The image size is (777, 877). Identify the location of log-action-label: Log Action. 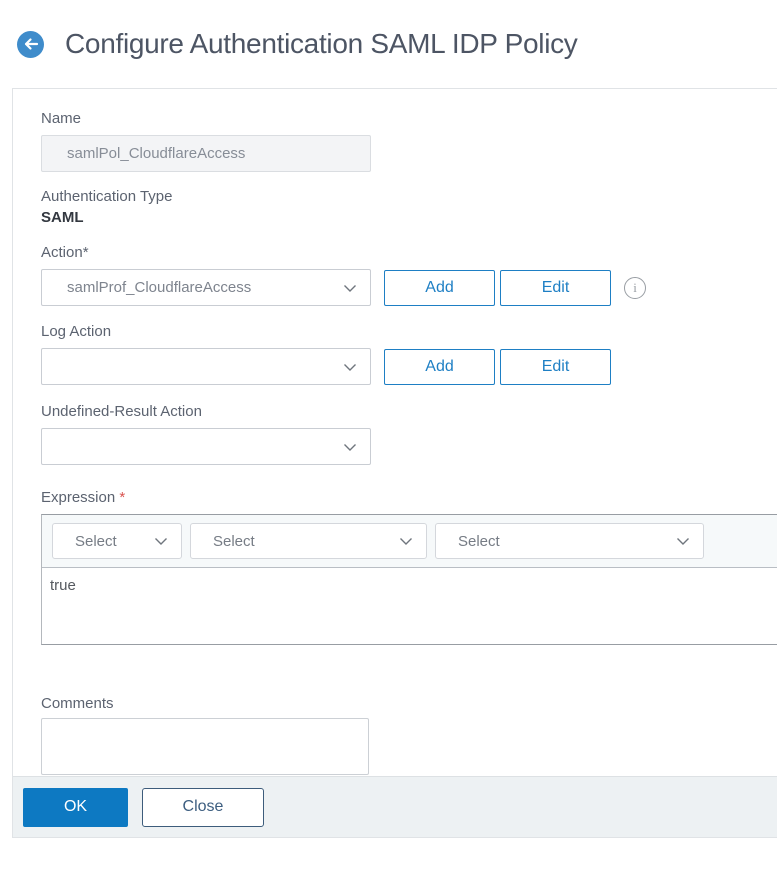
(76, 331).